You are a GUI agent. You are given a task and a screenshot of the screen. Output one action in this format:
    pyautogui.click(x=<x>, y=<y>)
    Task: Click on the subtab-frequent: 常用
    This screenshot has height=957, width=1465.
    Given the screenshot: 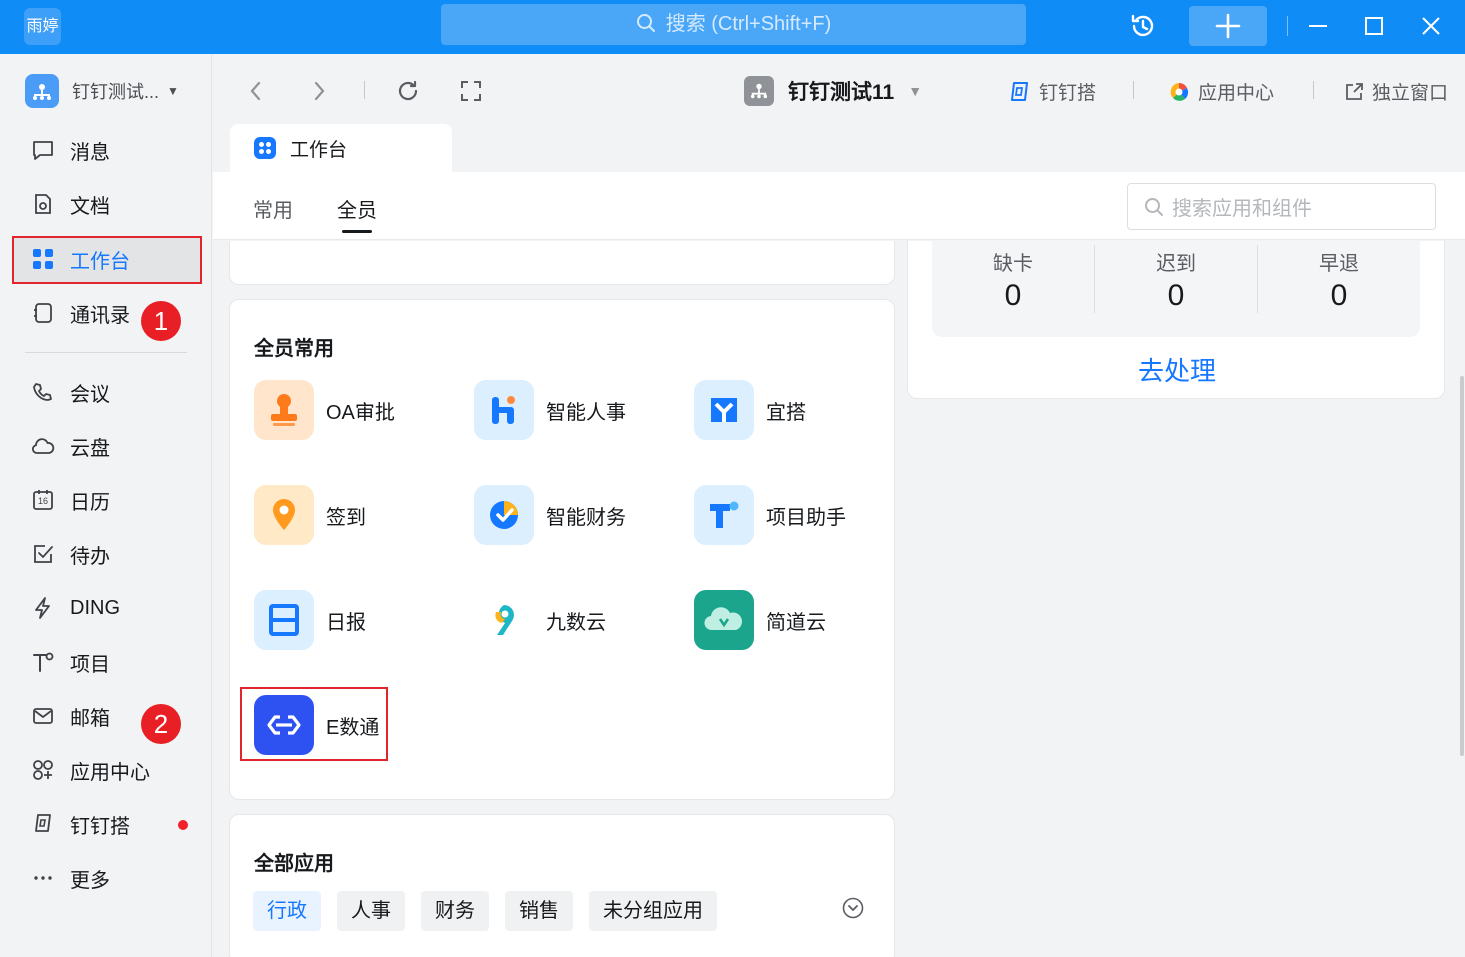 What is the action you would take?
    pyautogui.click(x=273, y=208)
    